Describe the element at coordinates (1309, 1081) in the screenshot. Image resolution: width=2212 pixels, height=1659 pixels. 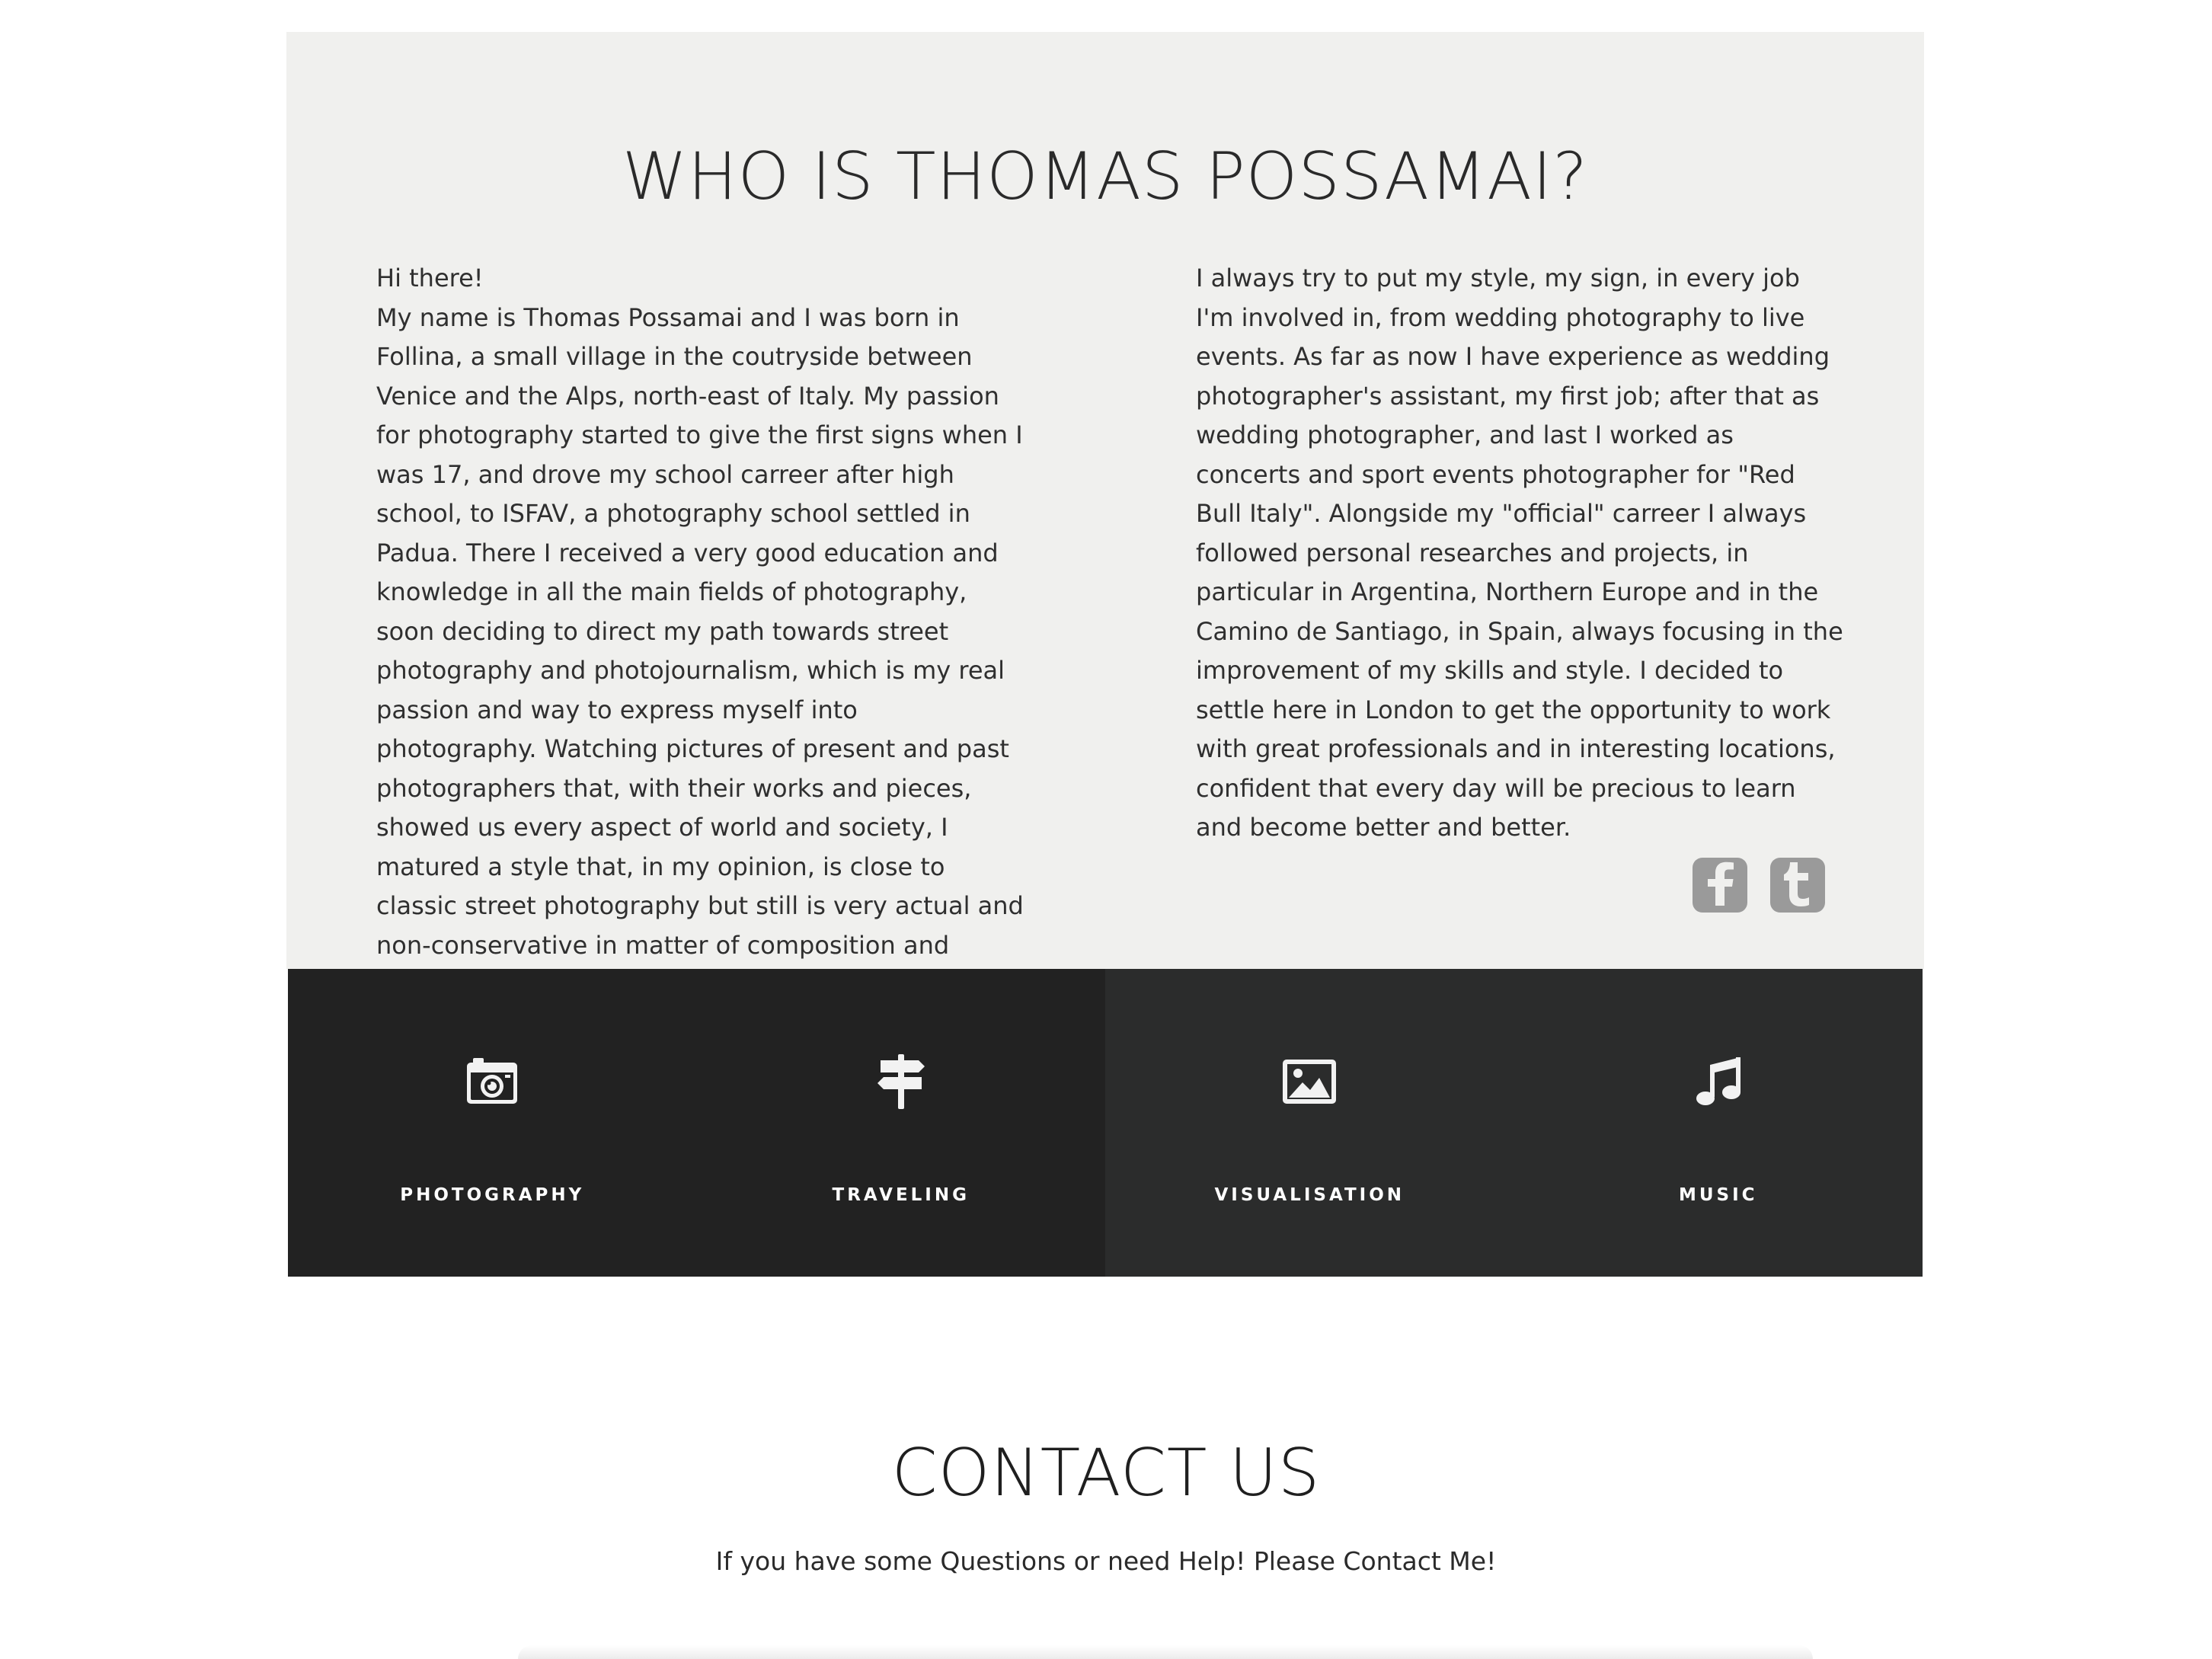
I see `image-icon` at that location.